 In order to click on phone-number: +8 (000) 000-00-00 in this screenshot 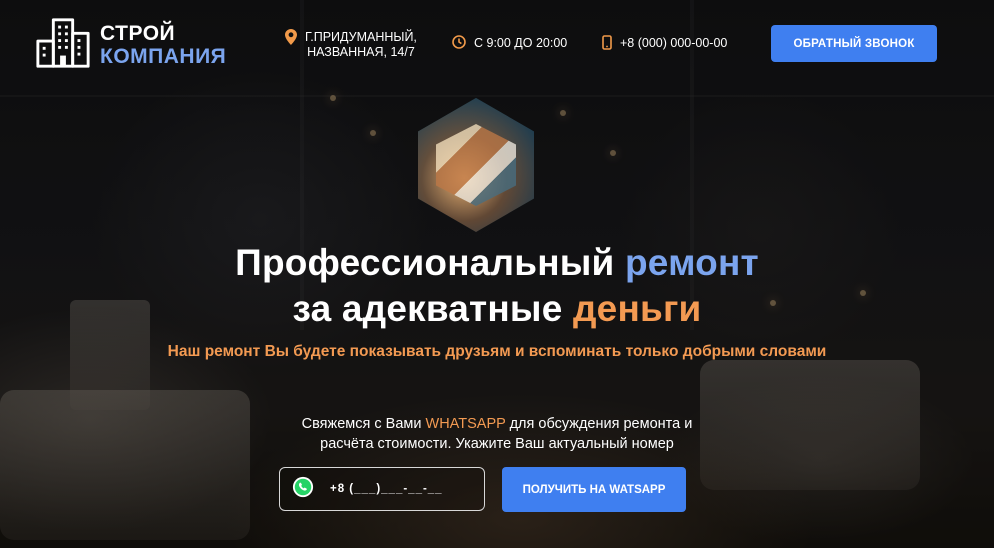, I will do `click(673, 43)`.